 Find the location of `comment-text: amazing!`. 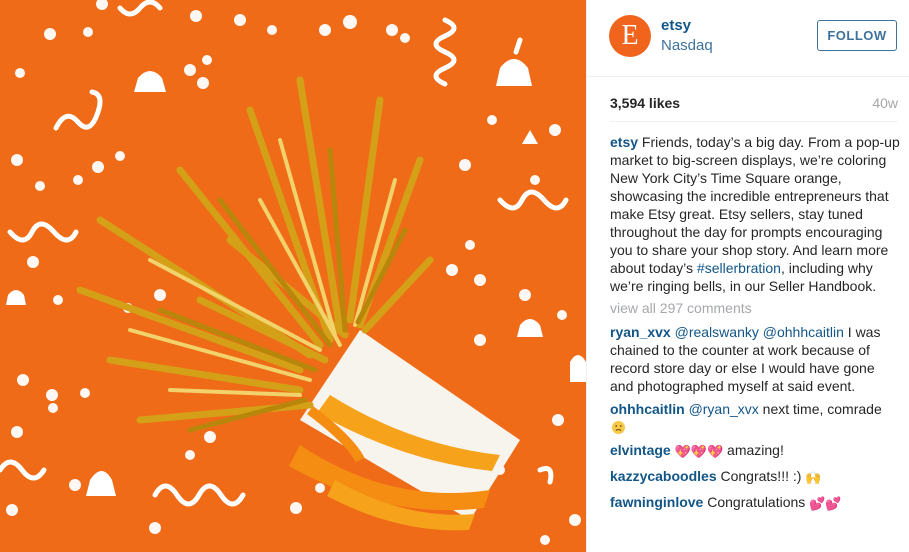

comment-text: amazing! is located at coordinates (753, 450).